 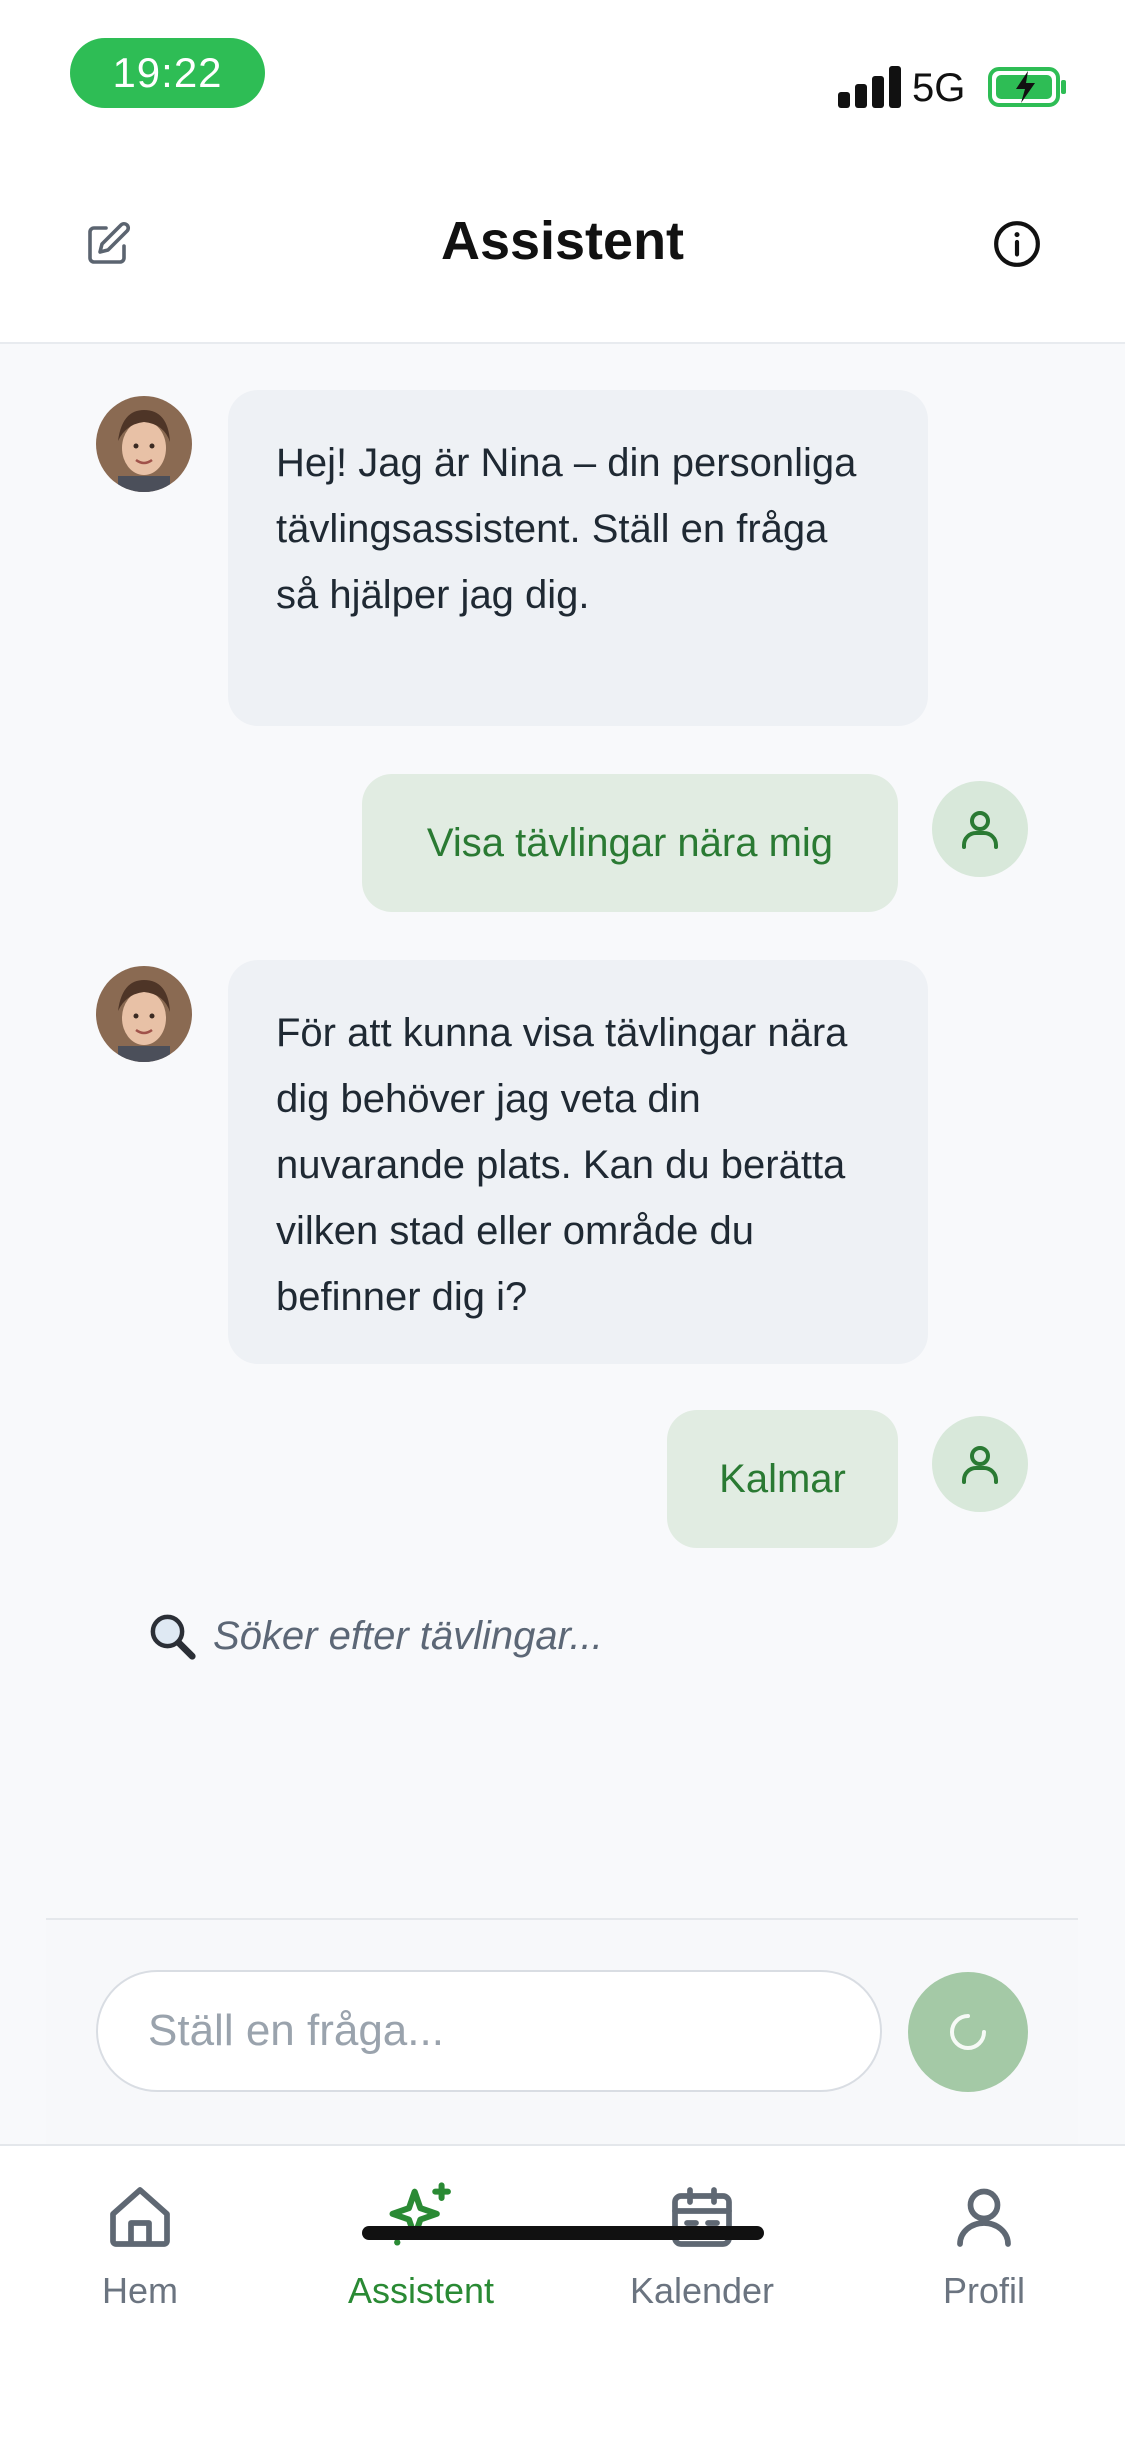 I want to click on nav-item-assistent: Assistent, so click(x=421, y=2251).